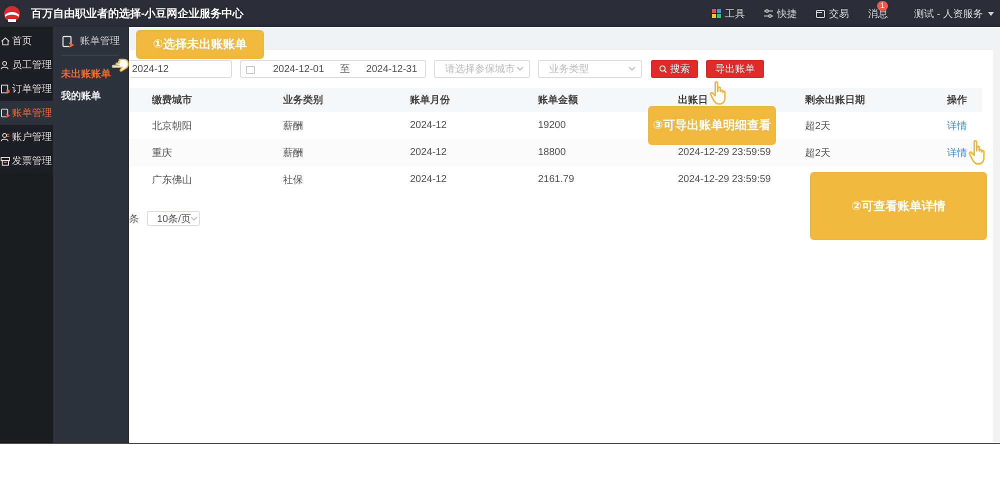 The width and height of the screenshot is (1000, 482). What do you see at coordinates (991, 14) in the screenshot?
I see `caret-icon` at bounding box center [991, 14].